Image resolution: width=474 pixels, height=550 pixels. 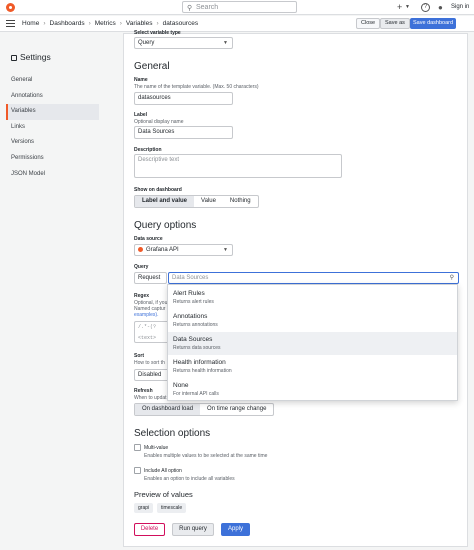 What do you see at coordinates (137, 470) in the screenshot?
I see `include-all-checkbox` at bounding box center [137, 470].